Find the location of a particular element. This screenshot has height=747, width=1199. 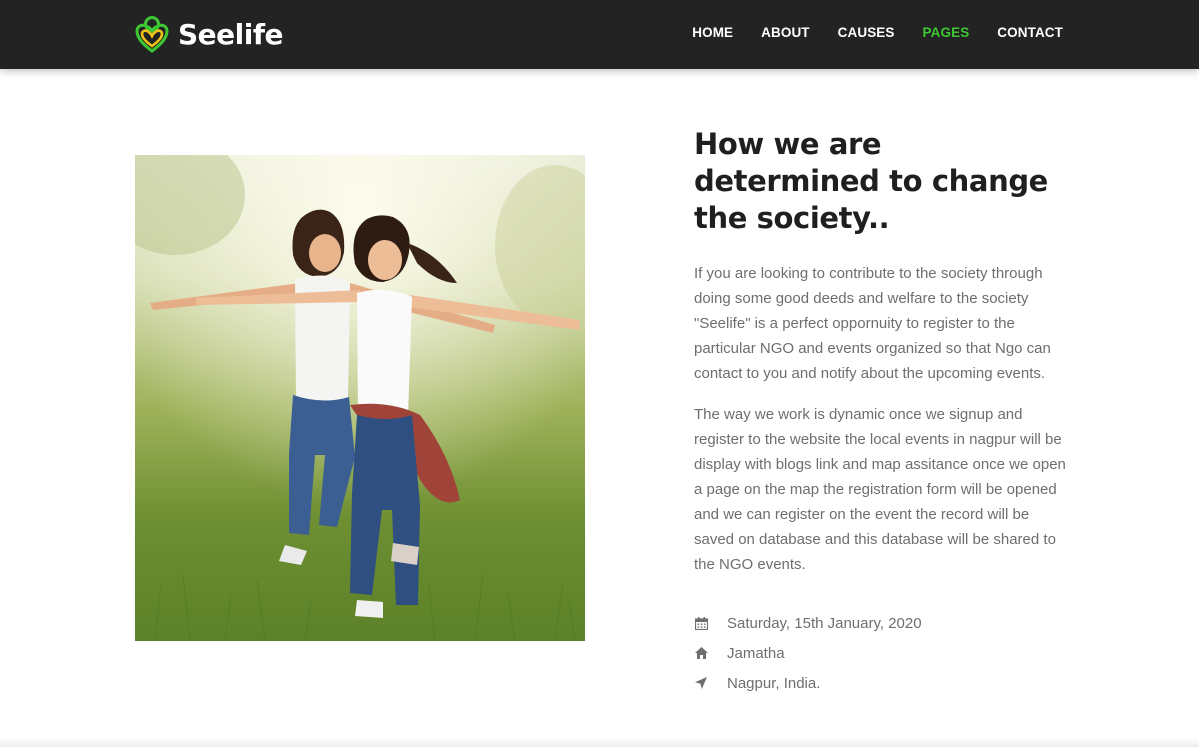

calendar-icon is located at coordinates (701, 623).